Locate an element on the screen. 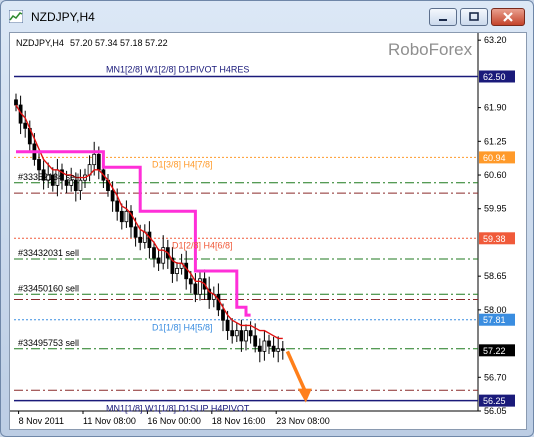 The image size is (534, 437). close-icon is located at coordinates (508, 17).